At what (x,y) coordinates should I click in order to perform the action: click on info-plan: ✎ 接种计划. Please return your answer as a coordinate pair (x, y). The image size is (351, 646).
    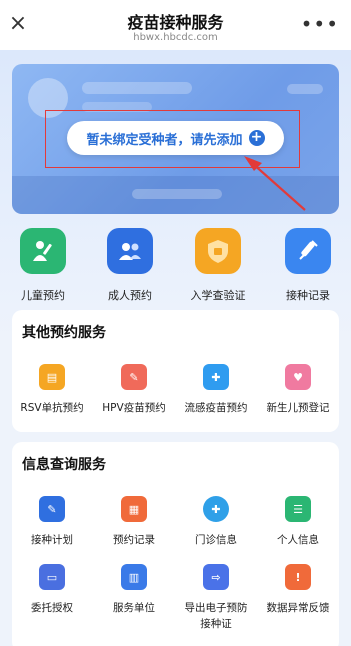
    Looking at the image, I should click on (52, 522).